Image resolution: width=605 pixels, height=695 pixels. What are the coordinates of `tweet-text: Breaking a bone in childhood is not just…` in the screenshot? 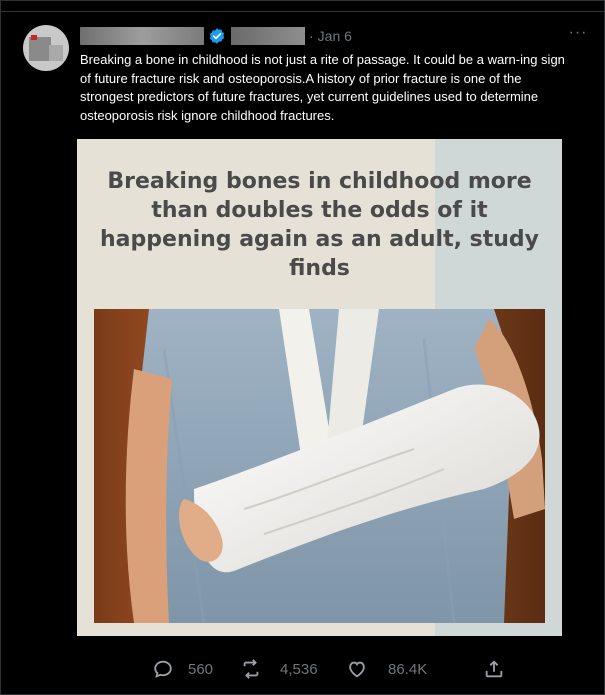 It's located at (322, 87).